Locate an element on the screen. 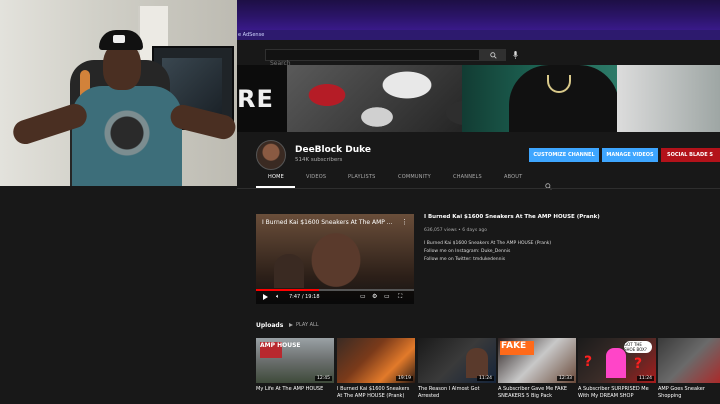 The image size is (720, 404). thumbnail-badge: AMP HOUSE is located at coordinates (280, 345).